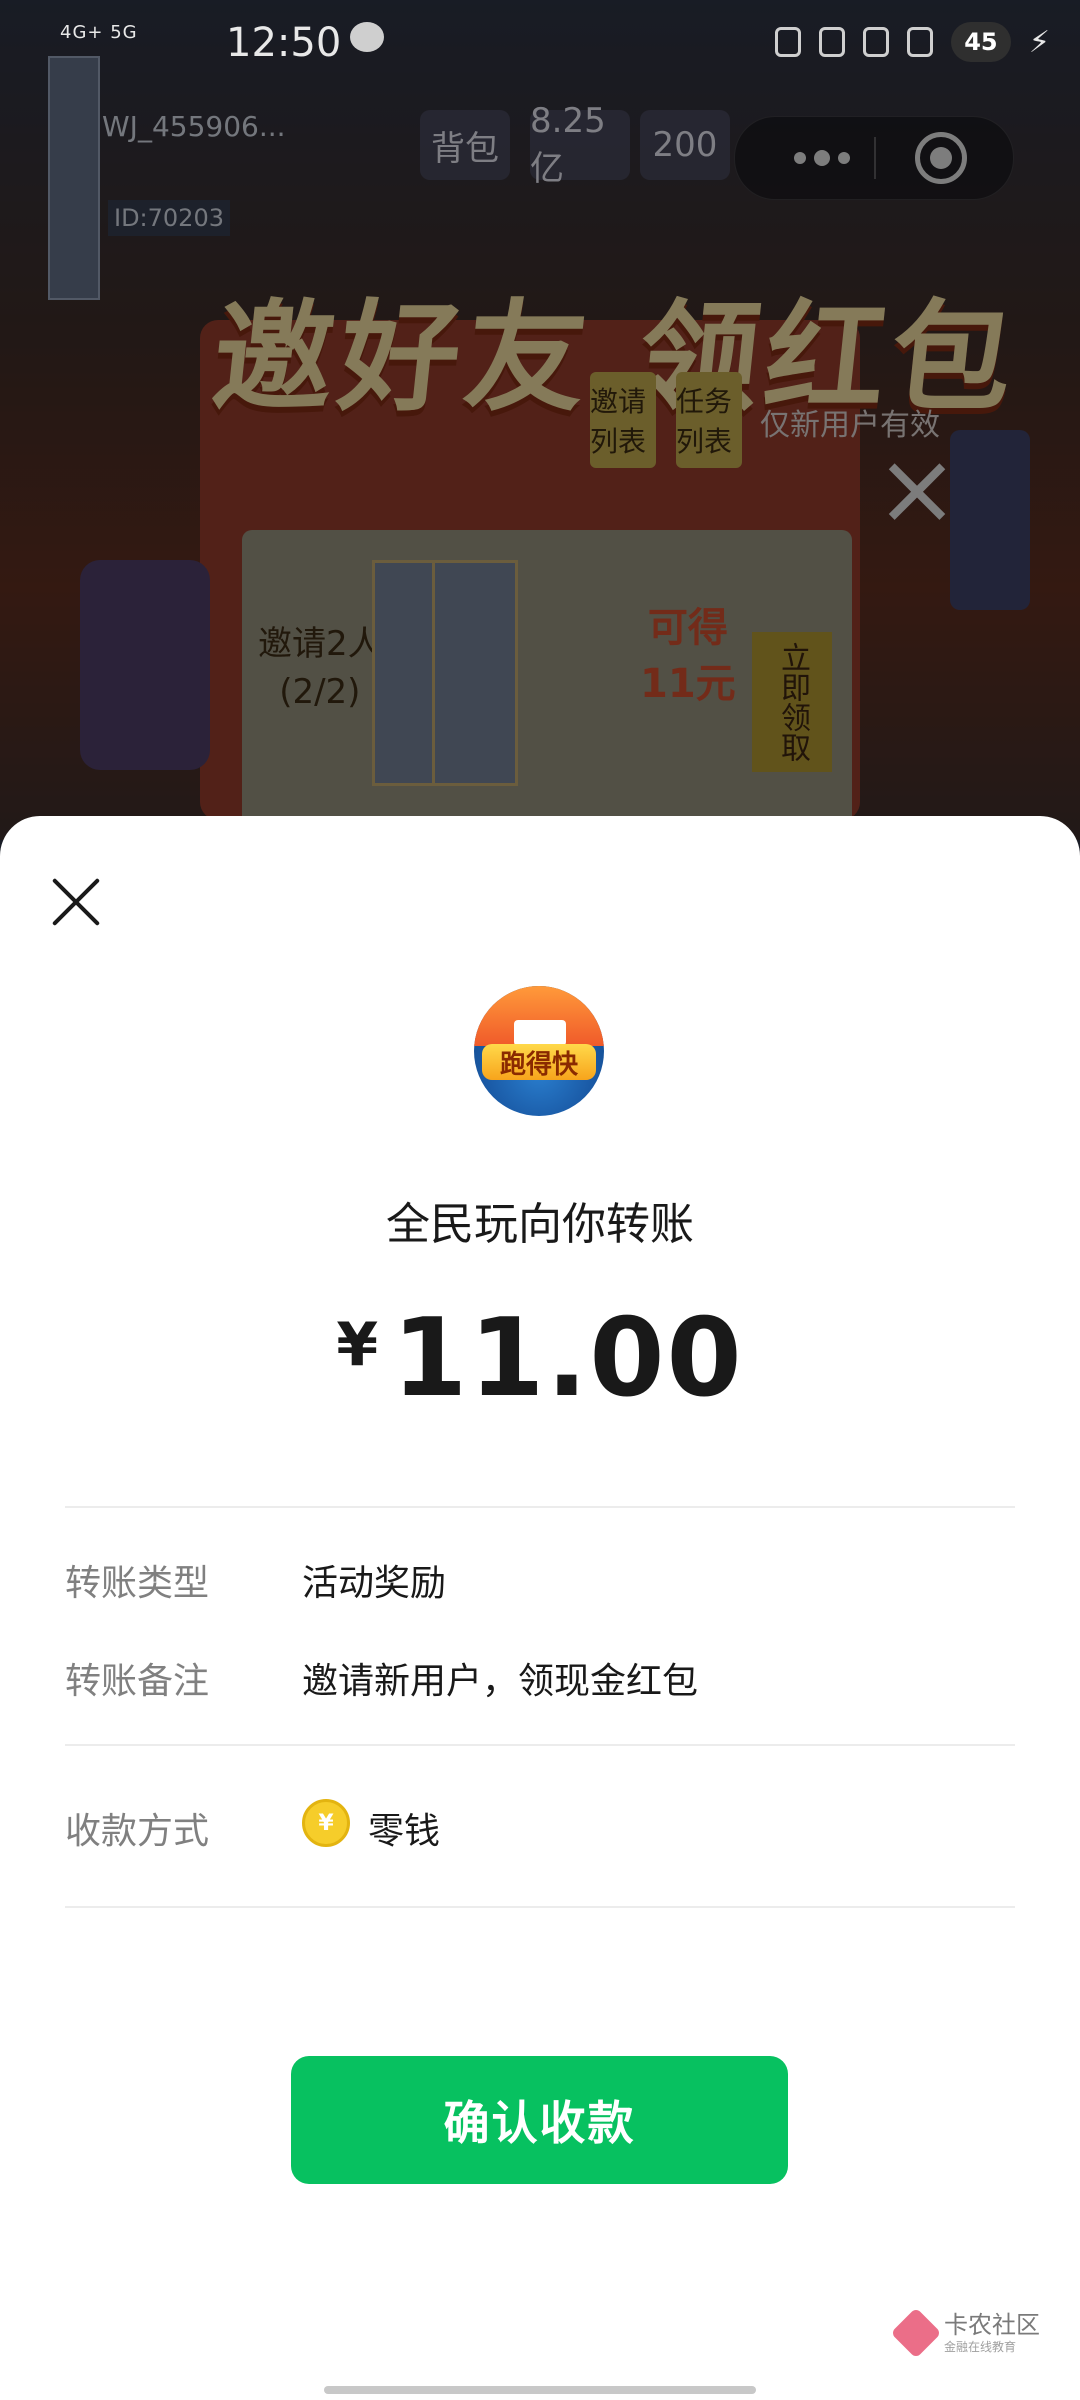 The width and height of the screenshot is (1080, 2400). Describe the element at coordinates (374, 1583) in the screenshot. I see `transfer-type-value: 活动奖励` at that location.